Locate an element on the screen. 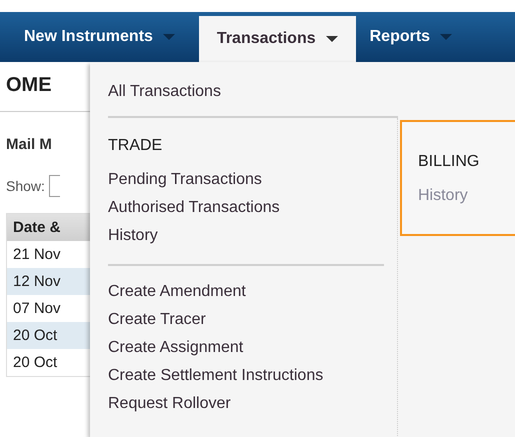 The width and height of the screenshot is (515, 437). menu-item: Request Rollover is located at coordinates (169, 404).